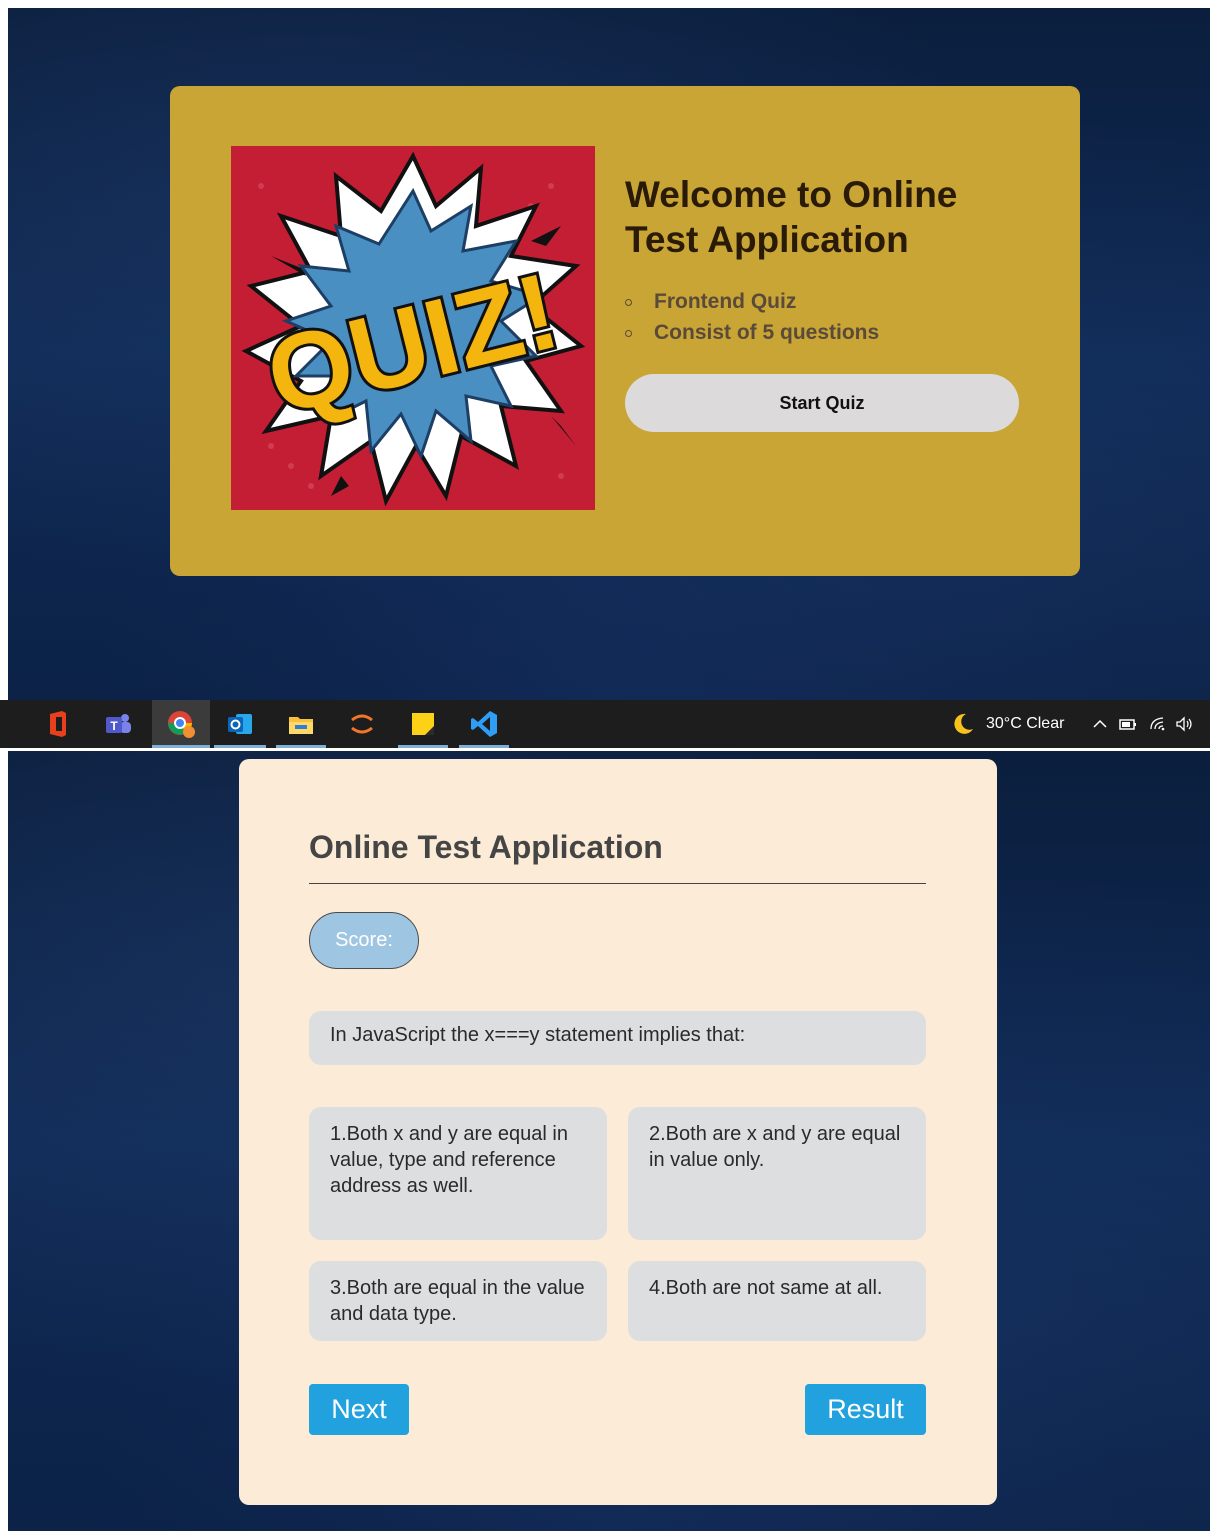 The height and width of the screenshot is (1531, 1210). Describe the element at coordinates (364, 940) in the screenshot. I see `score-badge: Score:` at that location.